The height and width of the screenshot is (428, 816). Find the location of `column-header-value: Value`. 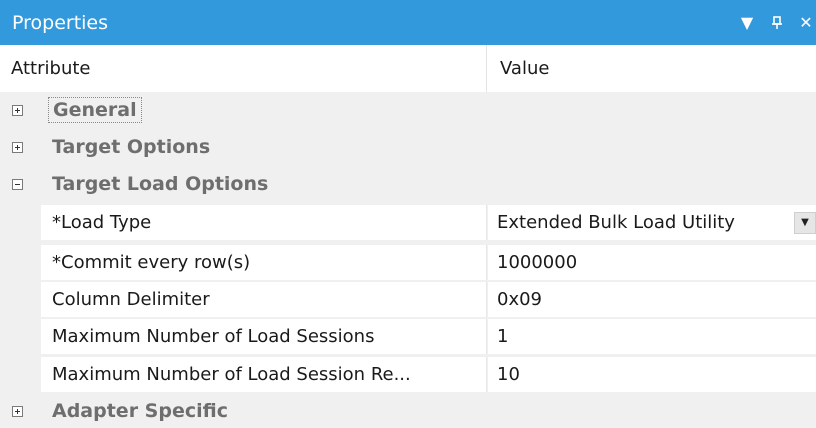

column-header-value: Value is located at coordinates (518, 68).